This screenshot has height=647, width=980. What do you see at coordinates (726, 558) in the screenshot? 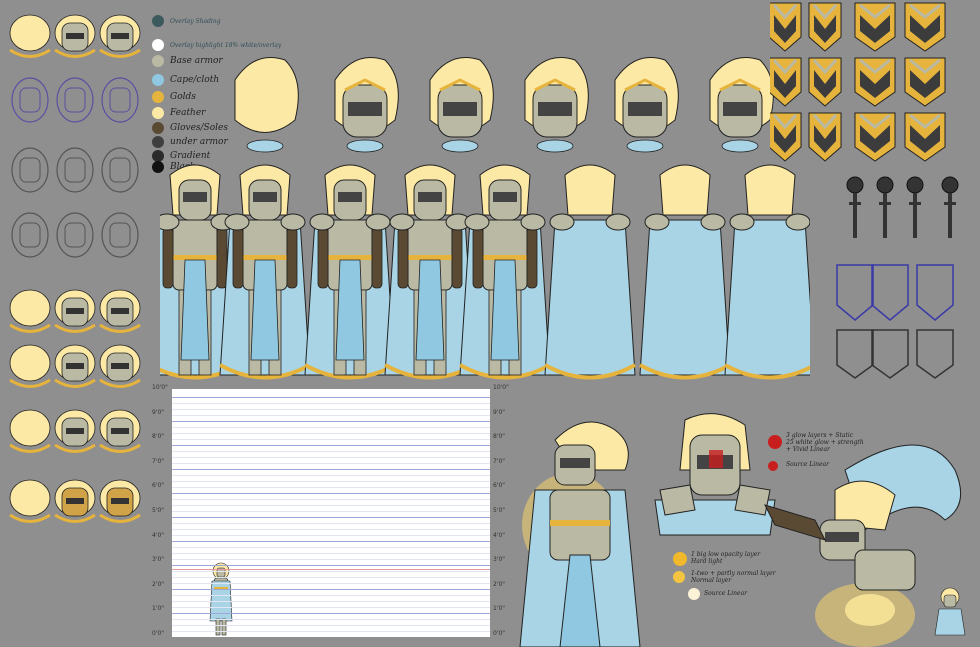
I see `note-text: 1 big low opacity layer Hard light` at bounding box center [726, 558].